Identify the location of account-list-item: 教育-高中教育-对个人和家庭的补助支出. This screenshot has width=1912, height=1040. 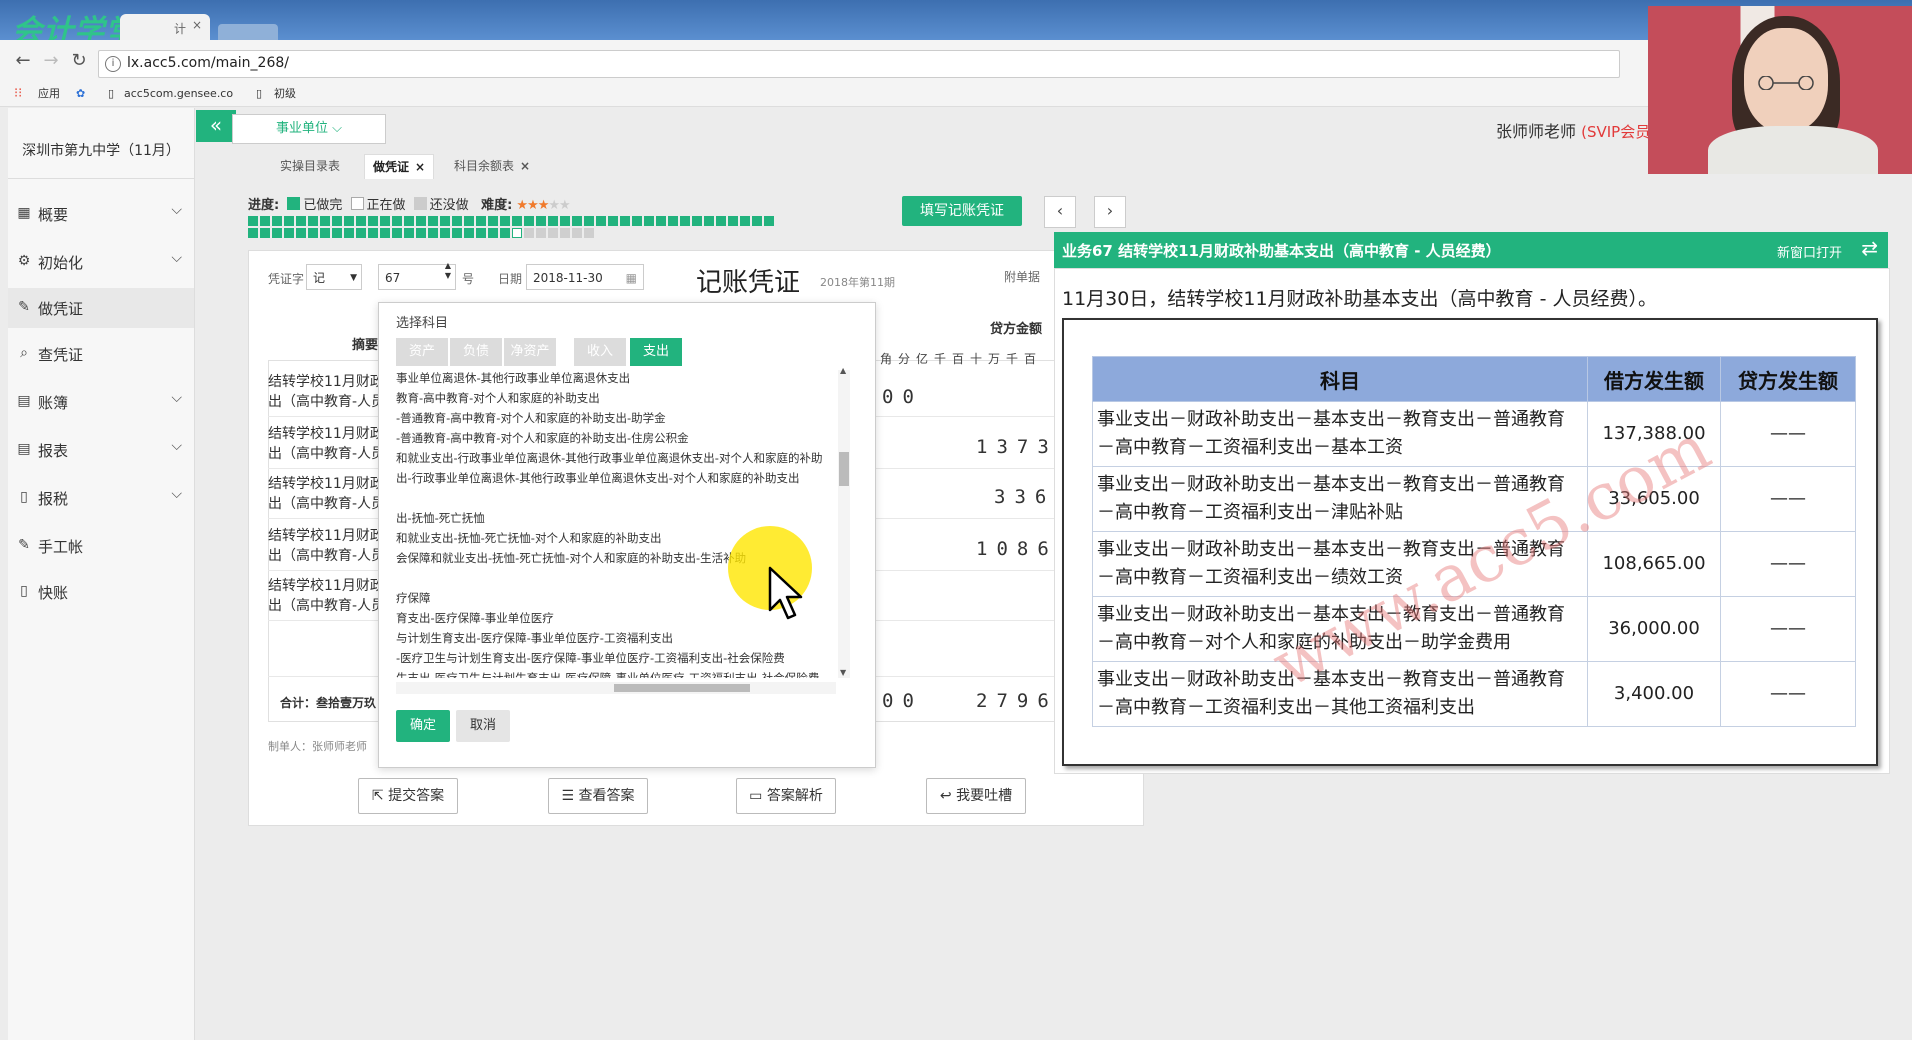
(615, 398).